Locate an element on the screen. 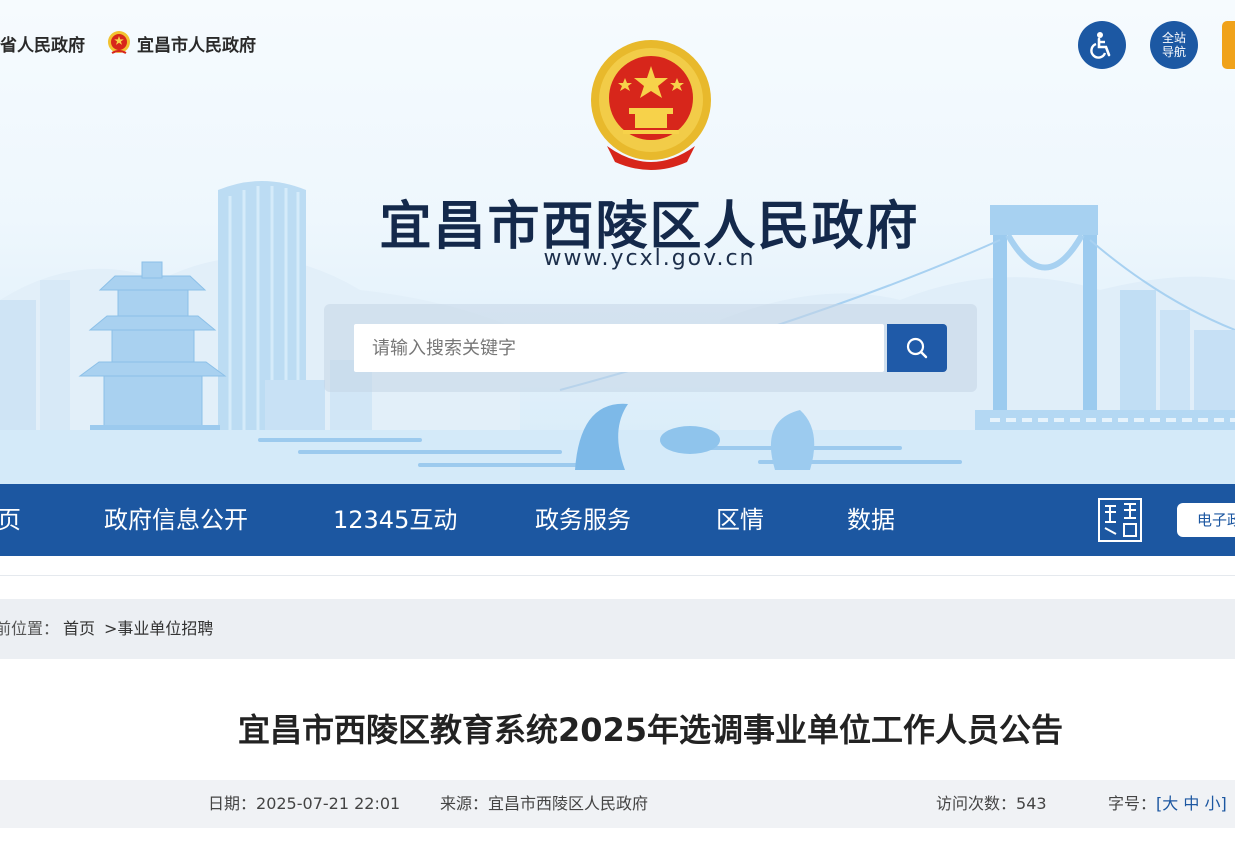 The height and width of the screenshot is (848, 1235). breadcrumb-label: 前位置： is located at coordinates (30, 628).